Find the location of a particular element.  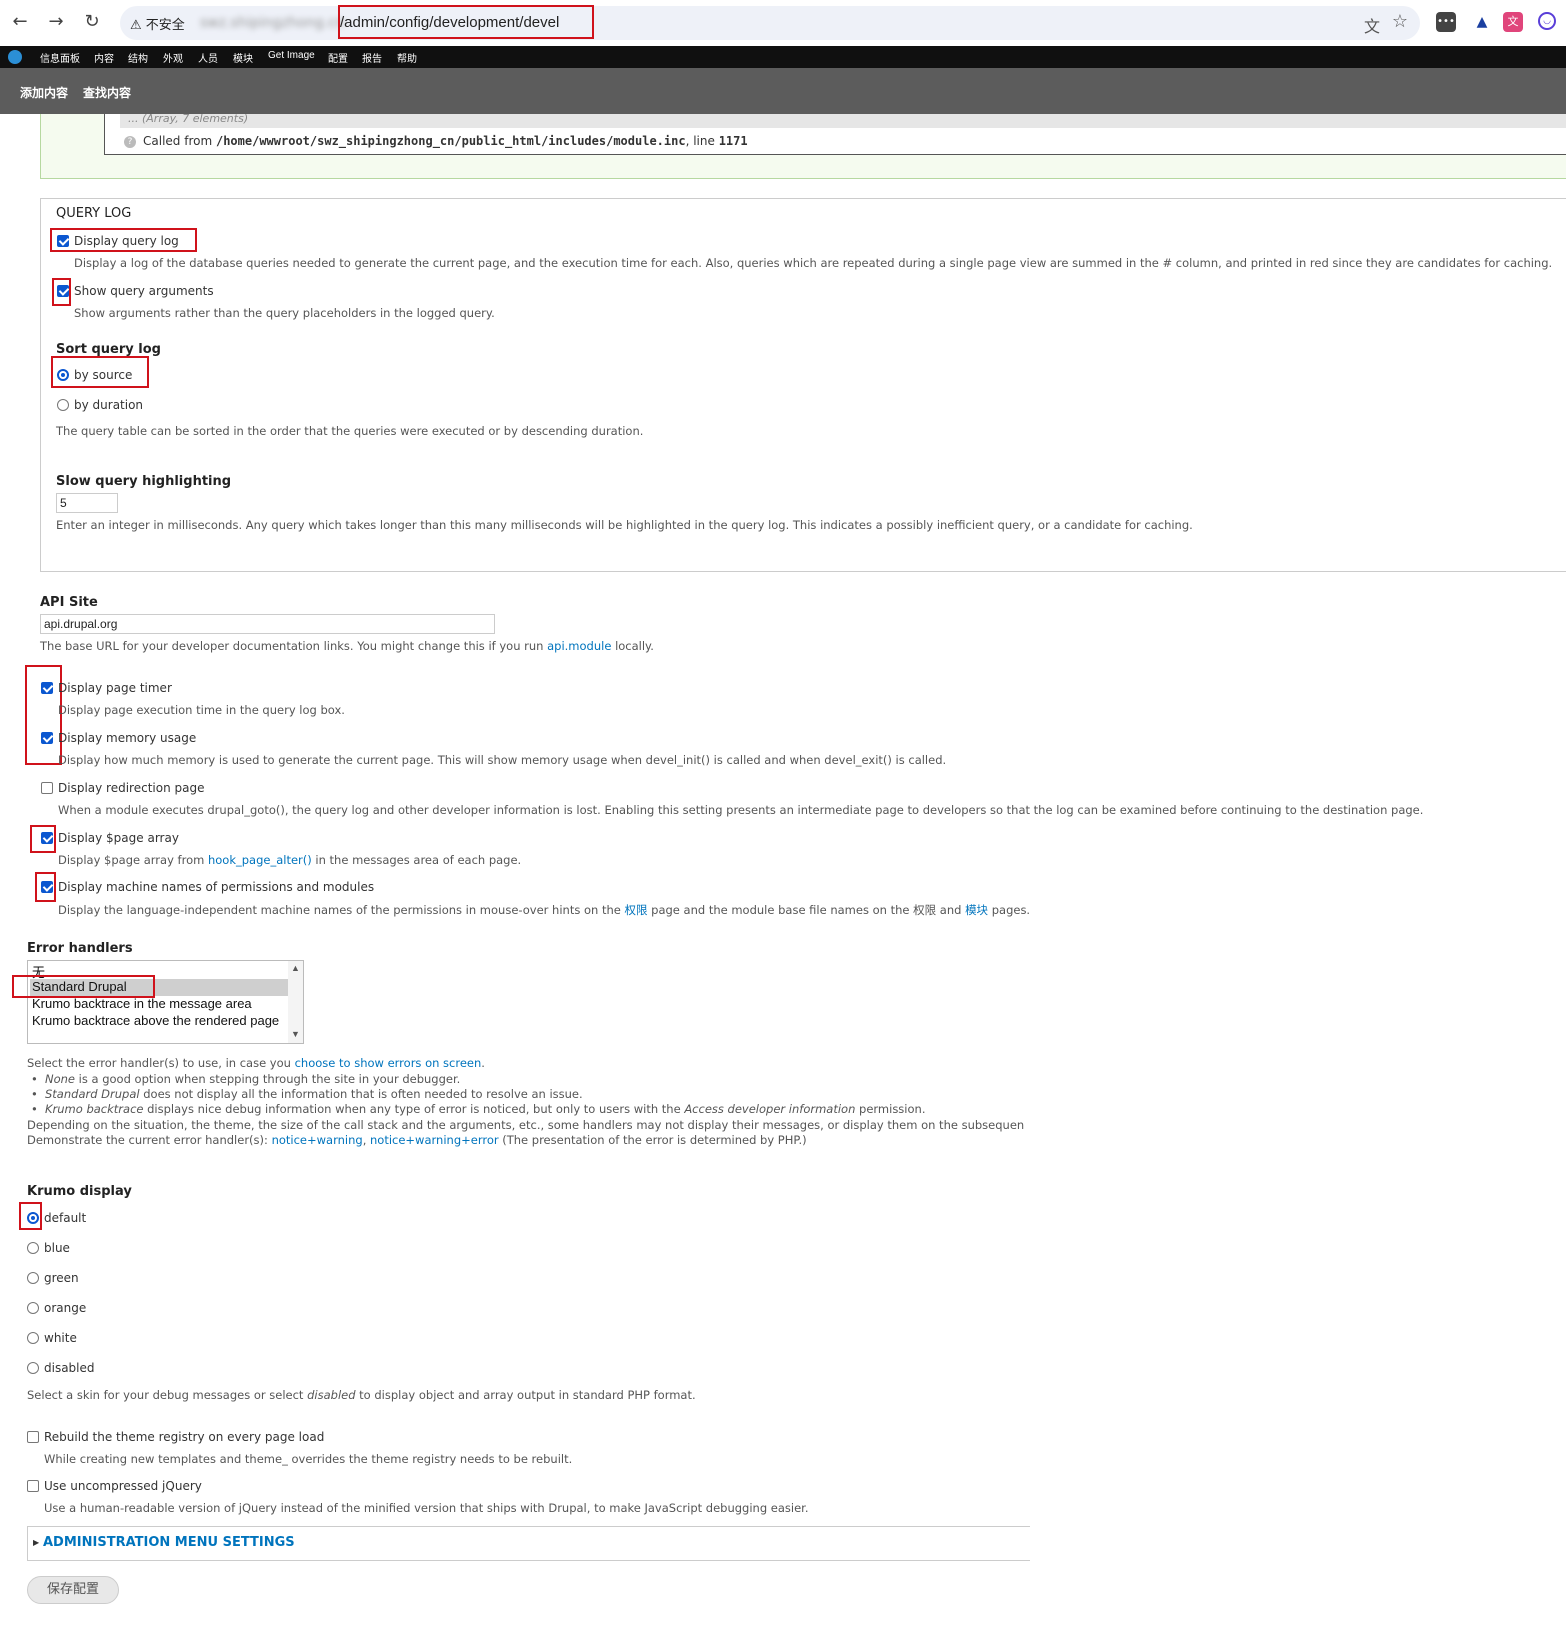

bullet-em: Standard Drupal is located at coordinates (92, 1094).